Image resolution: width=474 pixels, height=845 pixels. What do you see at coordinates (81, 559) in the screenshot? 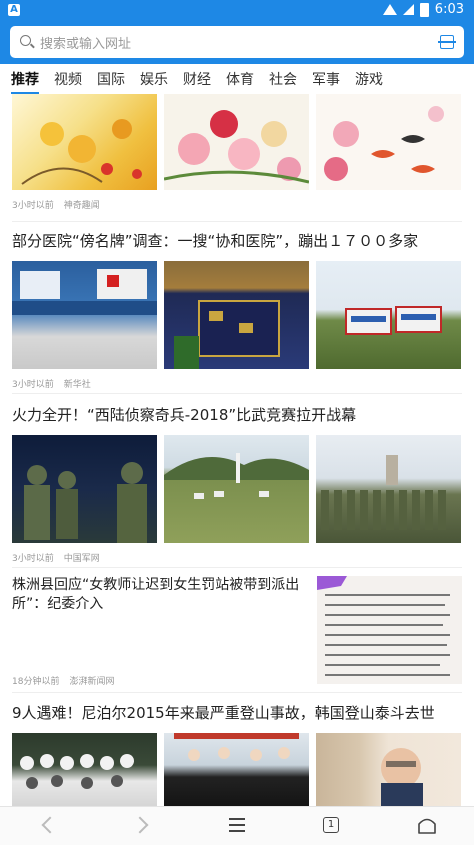
I see `news-source: 中国军网` at bounding box center [81, 559].